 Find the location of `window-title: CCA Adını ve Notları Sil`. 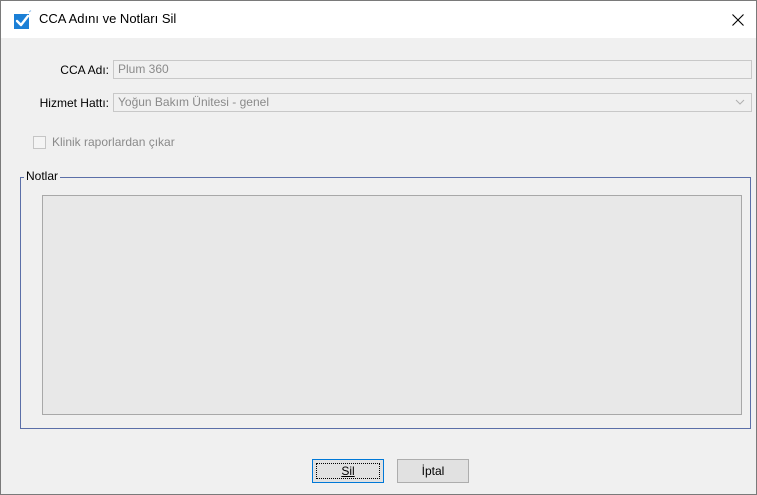

window-title: CCA Adını ve Notları Sil is located at coordinates (108, 18).